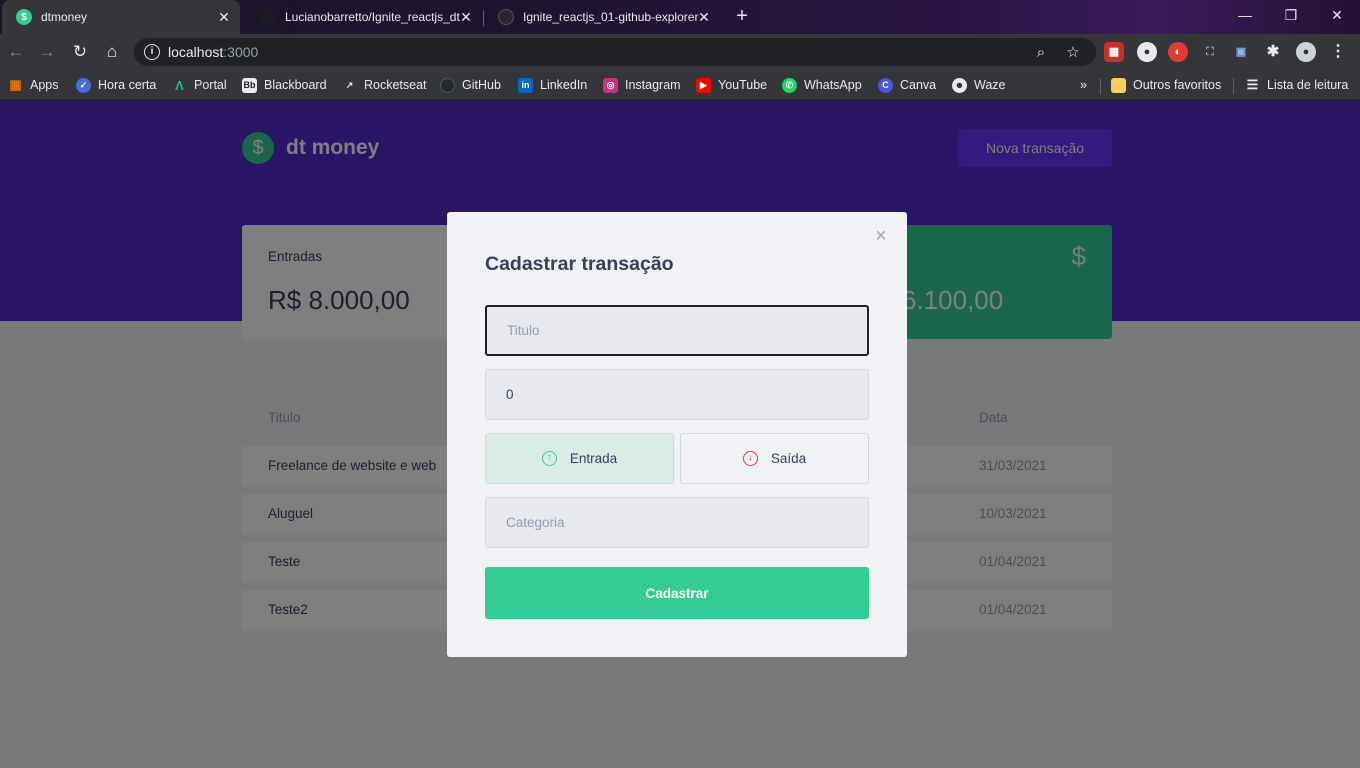  What do you see at coordinates (1306, 52) in the screenshot?
I see `profile-avatar: ●` at bounding box center [1306, 52].